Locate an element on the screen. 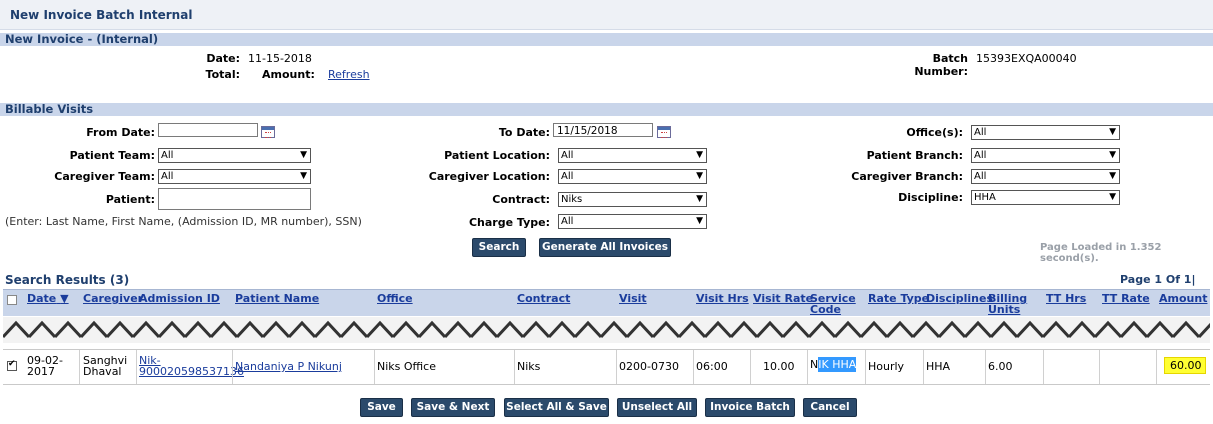 The width and height of the screenshot is (1213, 424). column-disciplines: Disciplines is located at coordinates (959, 298).